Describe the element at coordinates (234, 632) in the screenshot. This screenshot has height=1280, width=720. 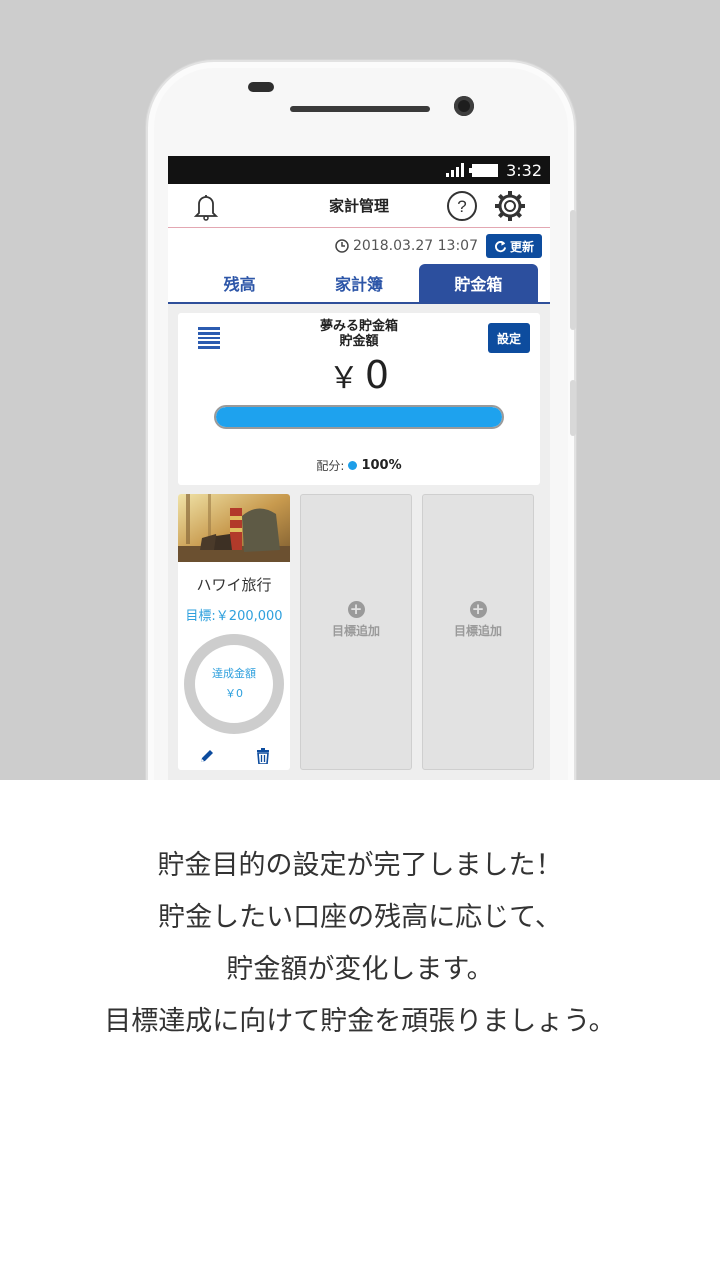
I see `goal-card: ハワイ旅行 目標:￥200,000 達成金額 ￥0` at that location.